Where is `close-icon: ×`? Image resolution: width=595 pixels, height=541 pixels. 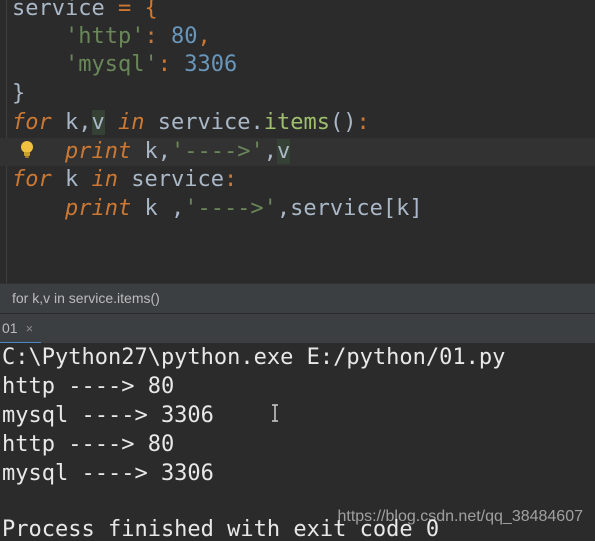 close-icon: × is located at coordinates (30, 328).